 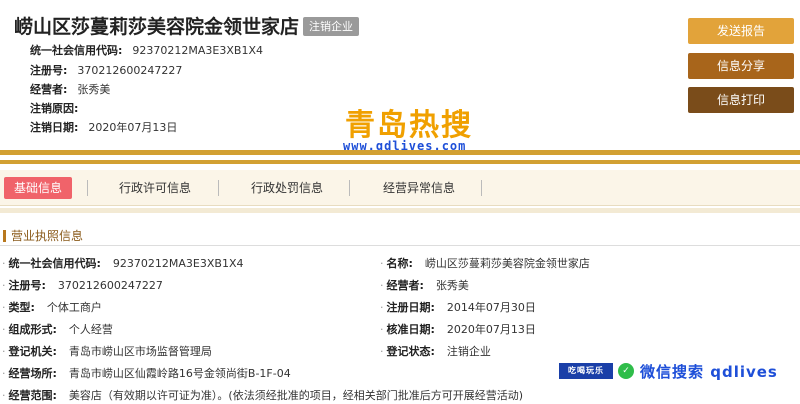 I want to click on detail-label: 类型:, so click(x=21, y=307).